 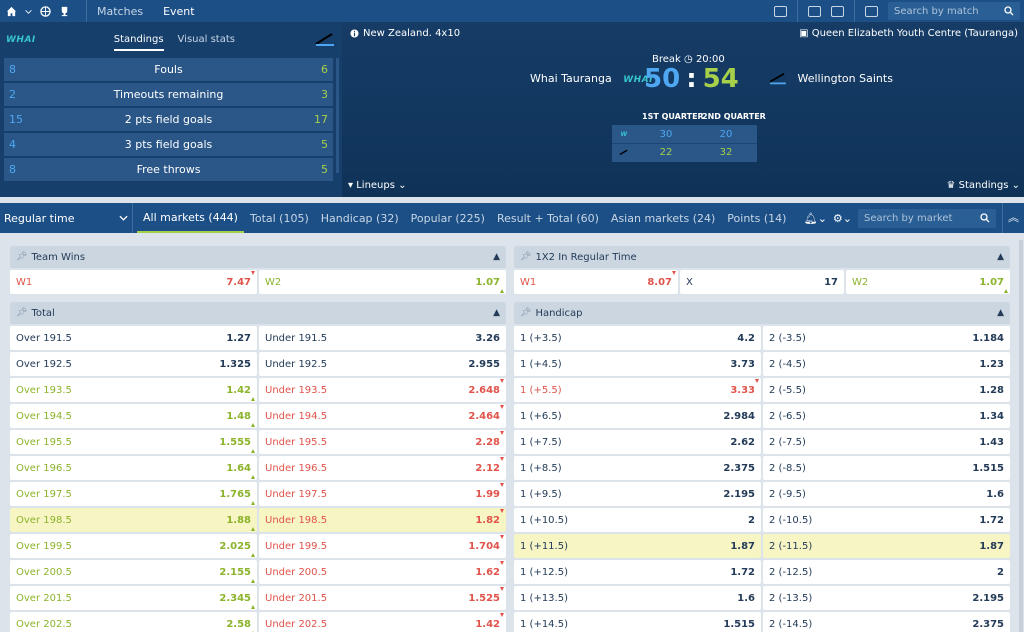 What do you see at coordinates (133, 572) in the screenshot?
I see `odd-cell-over: Over 200.5 2.155` at bounding box center [133, 572].